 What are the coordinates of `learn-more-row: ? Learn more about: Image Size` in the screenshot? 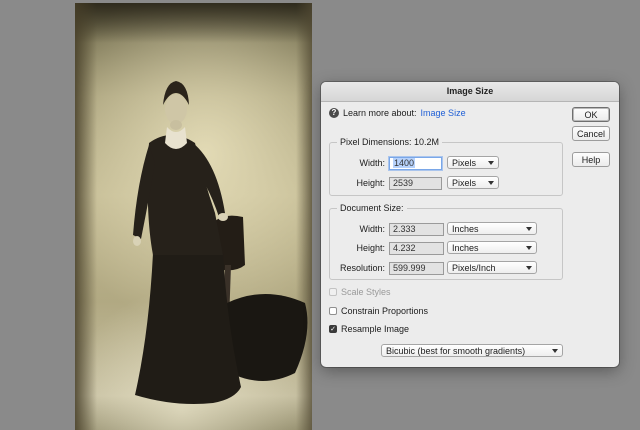 It's located at (397, 113).